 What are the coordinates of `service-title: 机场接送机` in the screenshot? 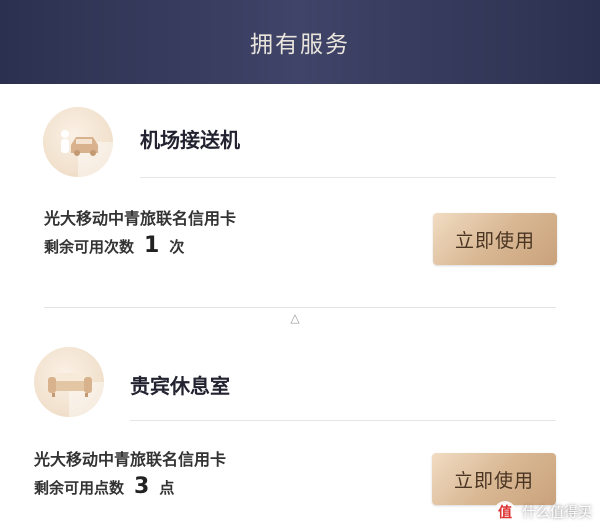 It's located at (190, 140).